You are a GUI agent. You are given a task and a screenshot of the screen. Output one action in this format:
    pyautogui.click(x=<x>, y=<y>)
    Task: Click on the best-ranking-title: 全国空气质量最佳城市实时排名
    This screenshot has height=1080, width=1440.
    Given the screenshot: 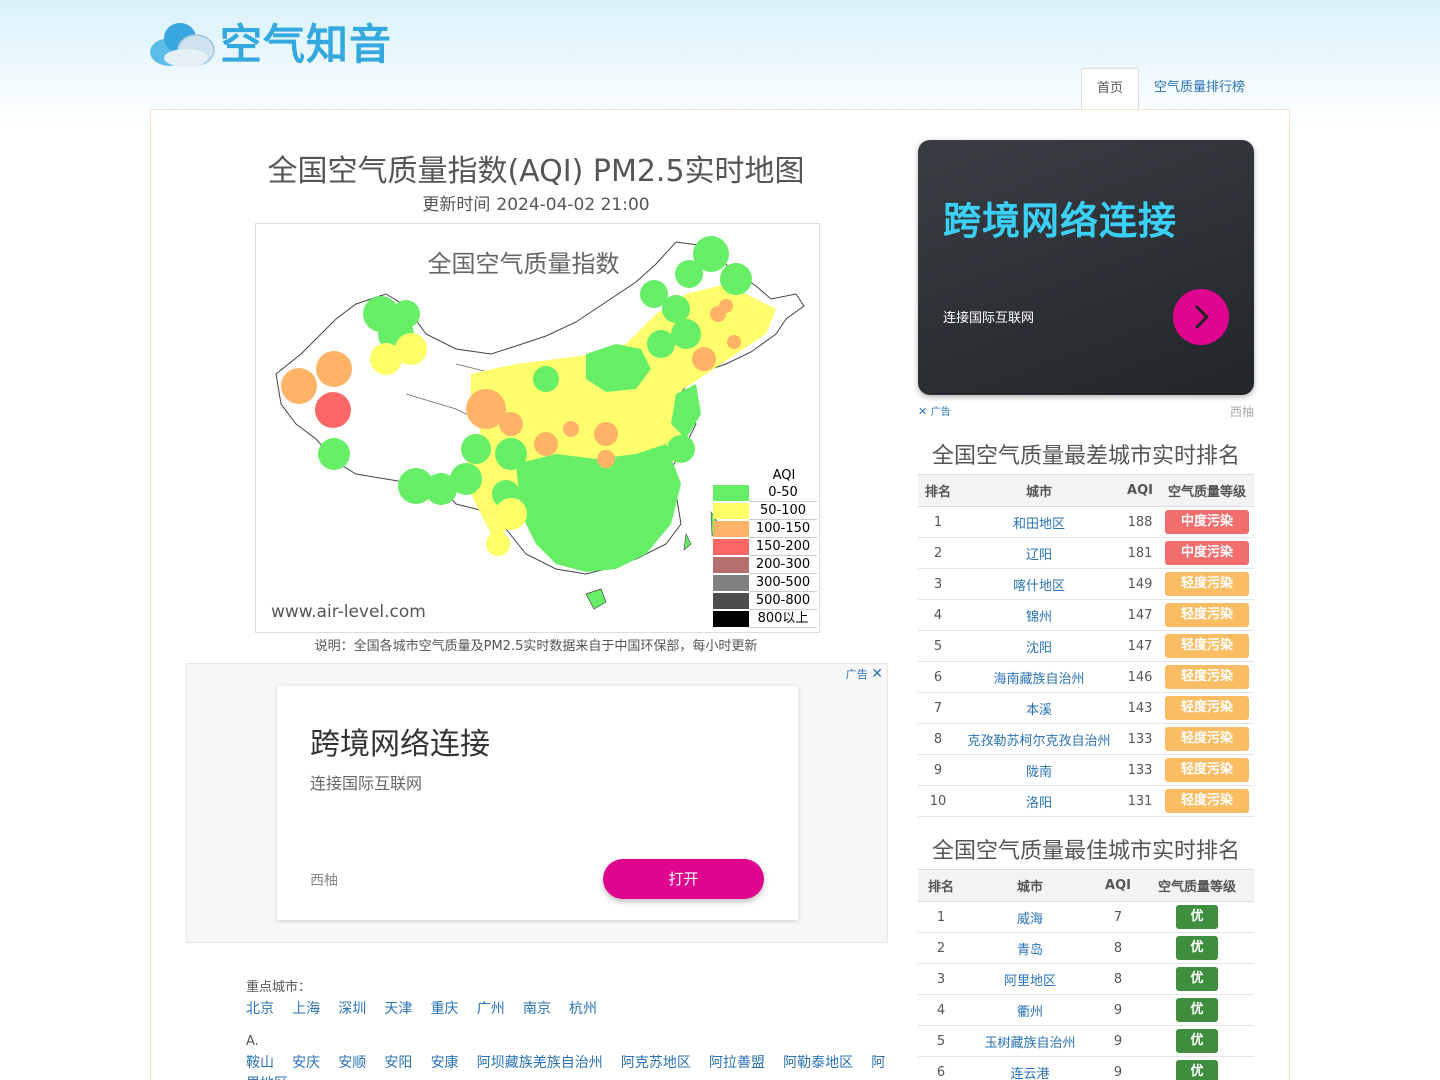 What is the action you would take?
    pyautogui.click(x=1085, y=851)
    